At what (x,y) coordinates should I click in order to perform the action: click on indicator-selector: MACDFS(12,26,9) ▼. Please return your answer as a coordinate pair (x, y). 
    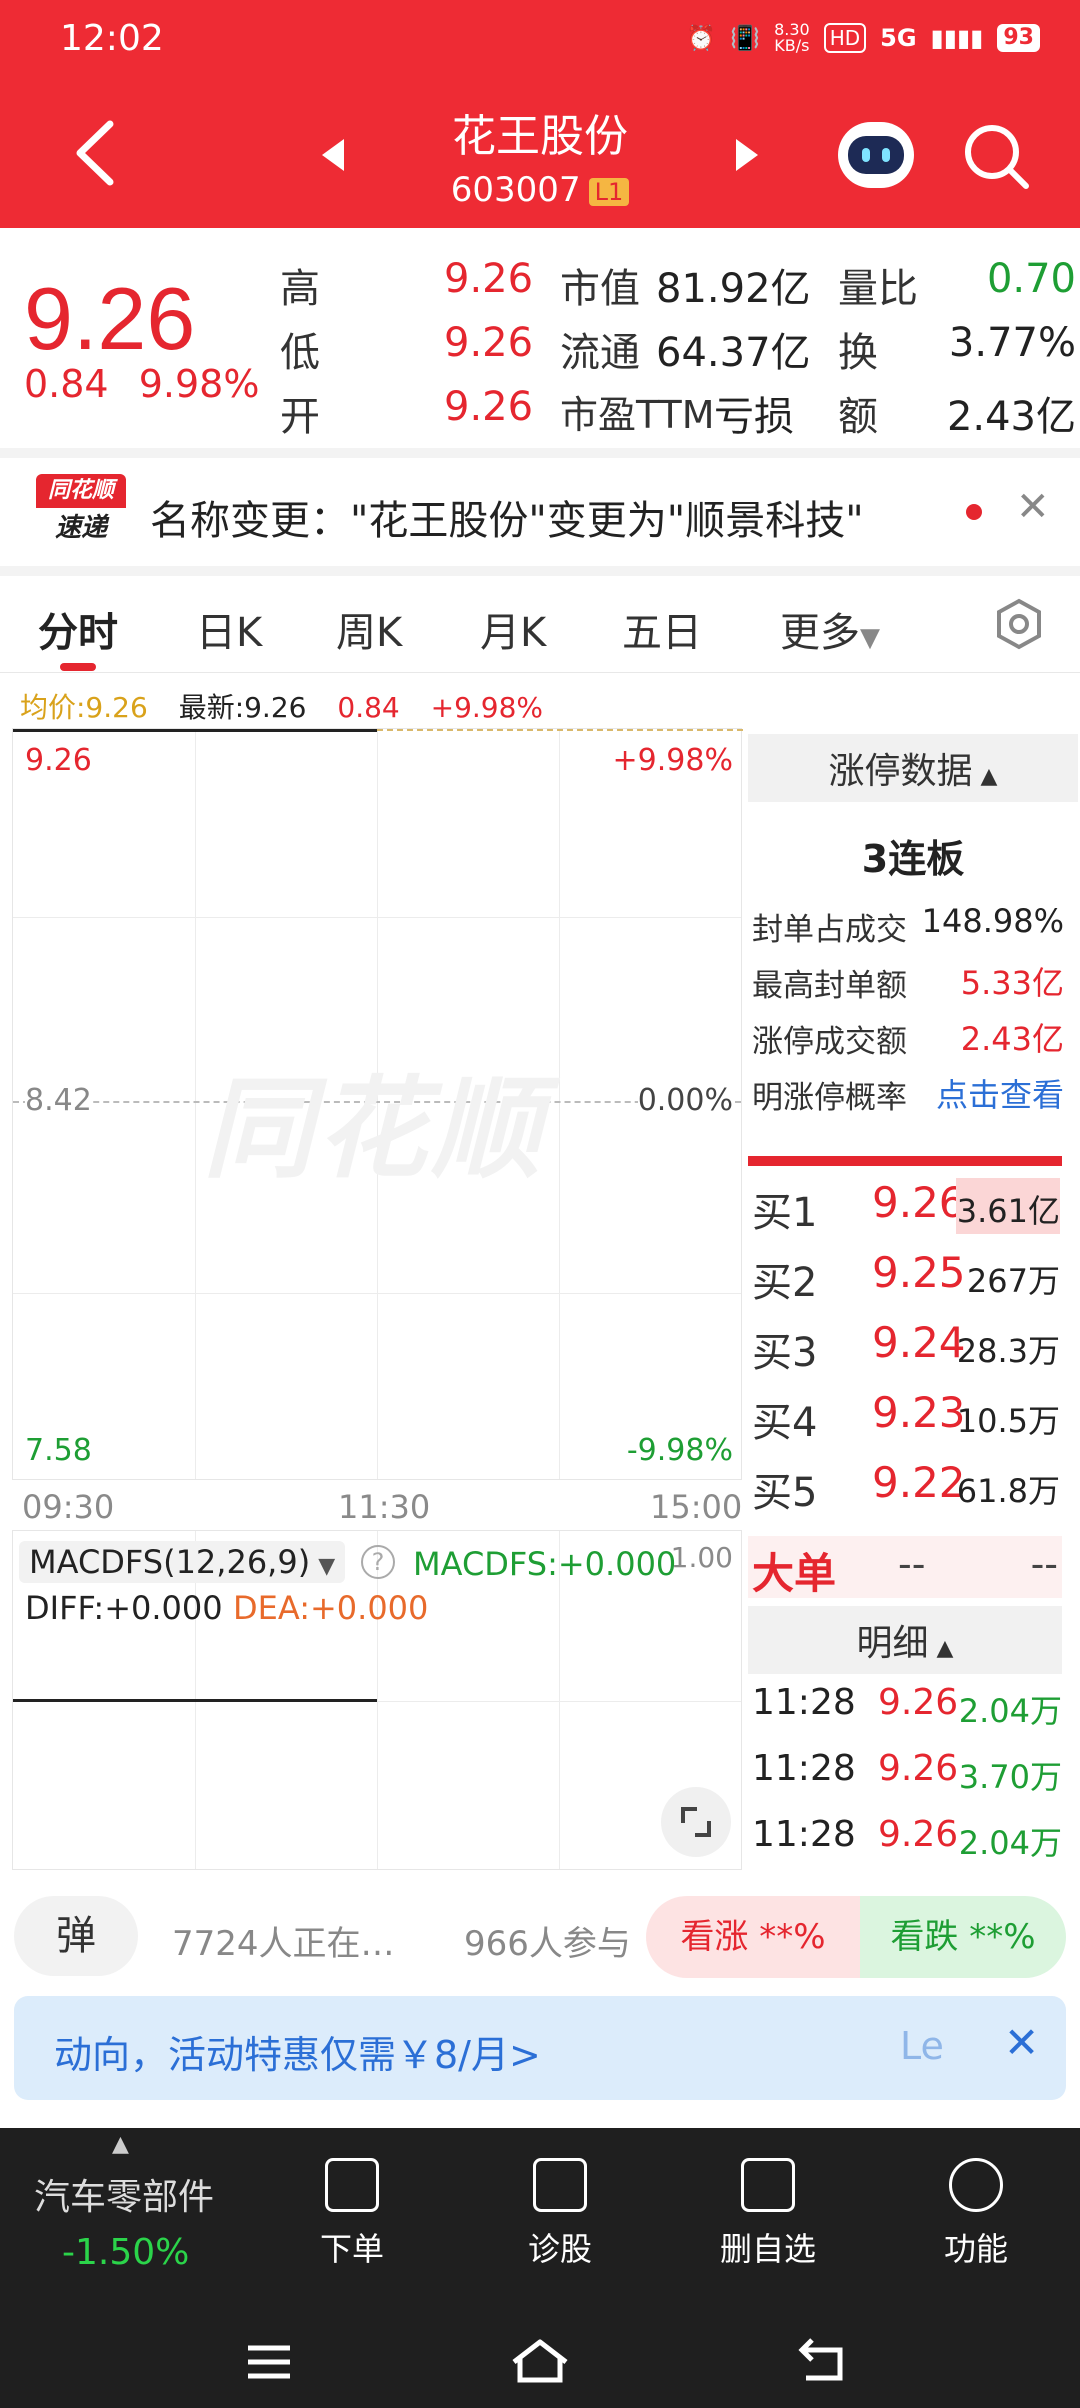
    Looking at the image, I should click on (182, 1562).